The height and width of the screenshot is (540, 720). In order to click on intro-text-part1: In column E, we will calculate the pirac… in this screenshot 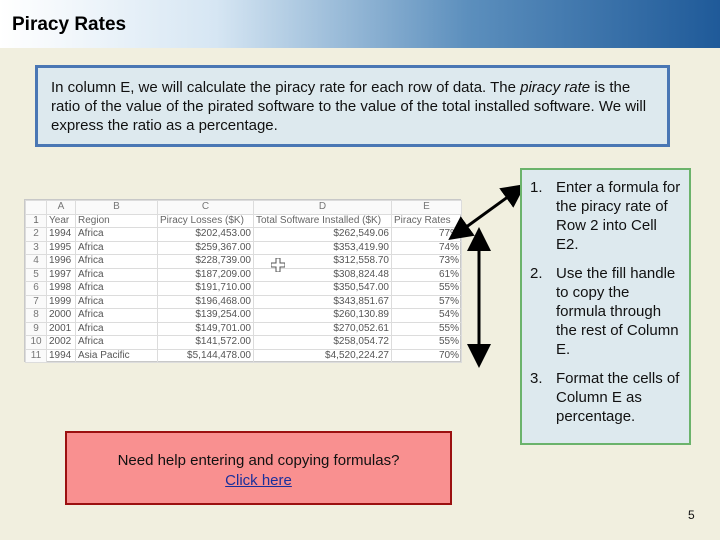, I will do `click(286, 87)`.